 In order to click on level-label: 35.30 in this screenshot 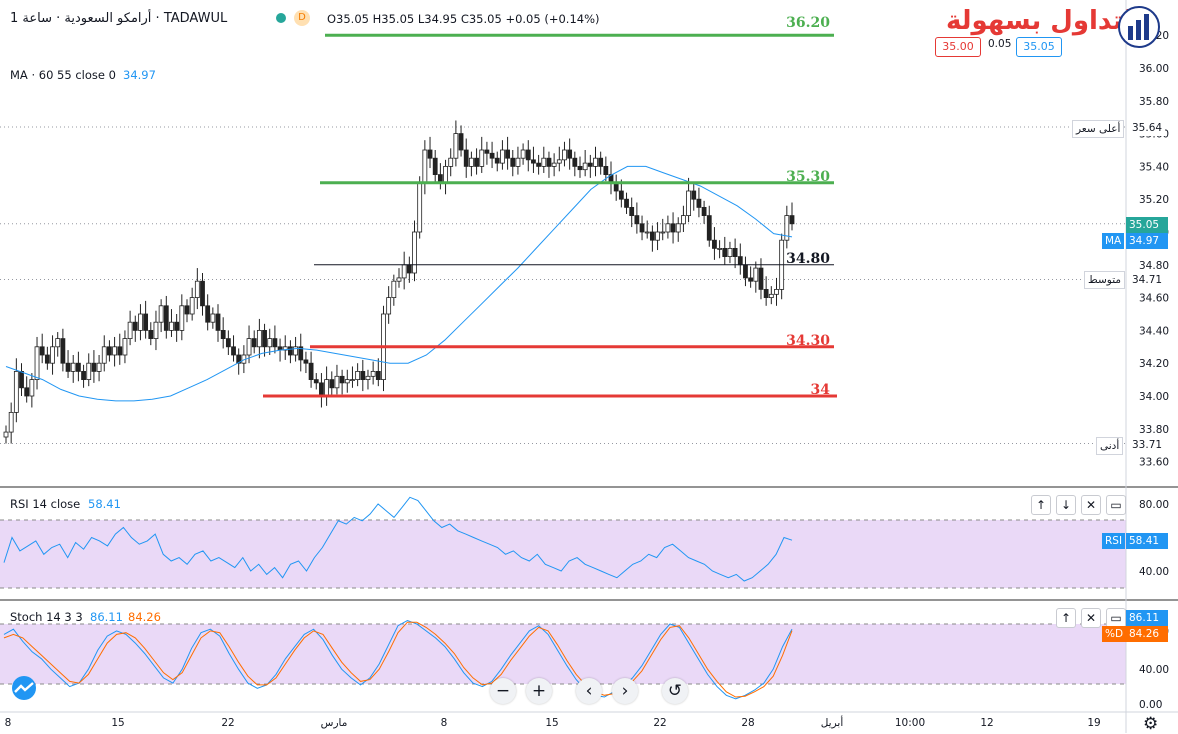, I will do `click(808, 177)`.